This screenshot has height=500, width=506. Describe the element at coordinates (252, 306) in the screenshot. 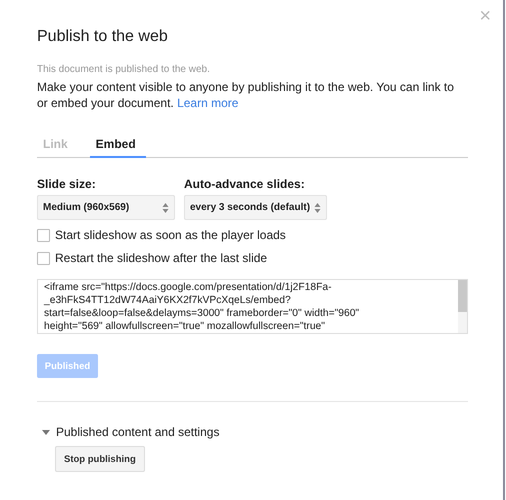

I see `embed-code-field: <iframe src="https://docs.google.com/presentation/d/1j2F18Fa- _e3hFkS4TT12dW74AaiY6KX2f7kVPcXqeLs/embed? start=false&loop=false&delayms=3000" frameborder="0" width="960" height="569" allowfullscreen="true" mozallowfullscreen="true"` at that location.